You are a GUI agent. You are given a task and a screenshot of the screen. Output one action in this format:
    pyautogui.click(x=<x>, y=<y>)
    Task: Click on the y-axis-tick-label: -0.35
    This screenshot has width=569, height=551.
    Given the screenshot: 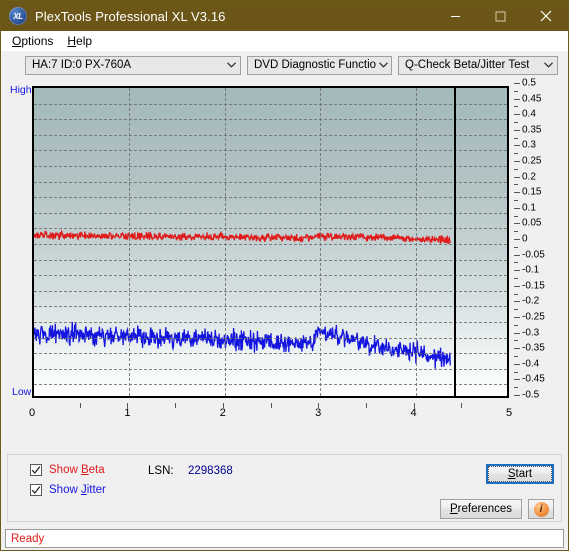 What is the action you would take?
    pyautogui.click(x=533, y=348)
    